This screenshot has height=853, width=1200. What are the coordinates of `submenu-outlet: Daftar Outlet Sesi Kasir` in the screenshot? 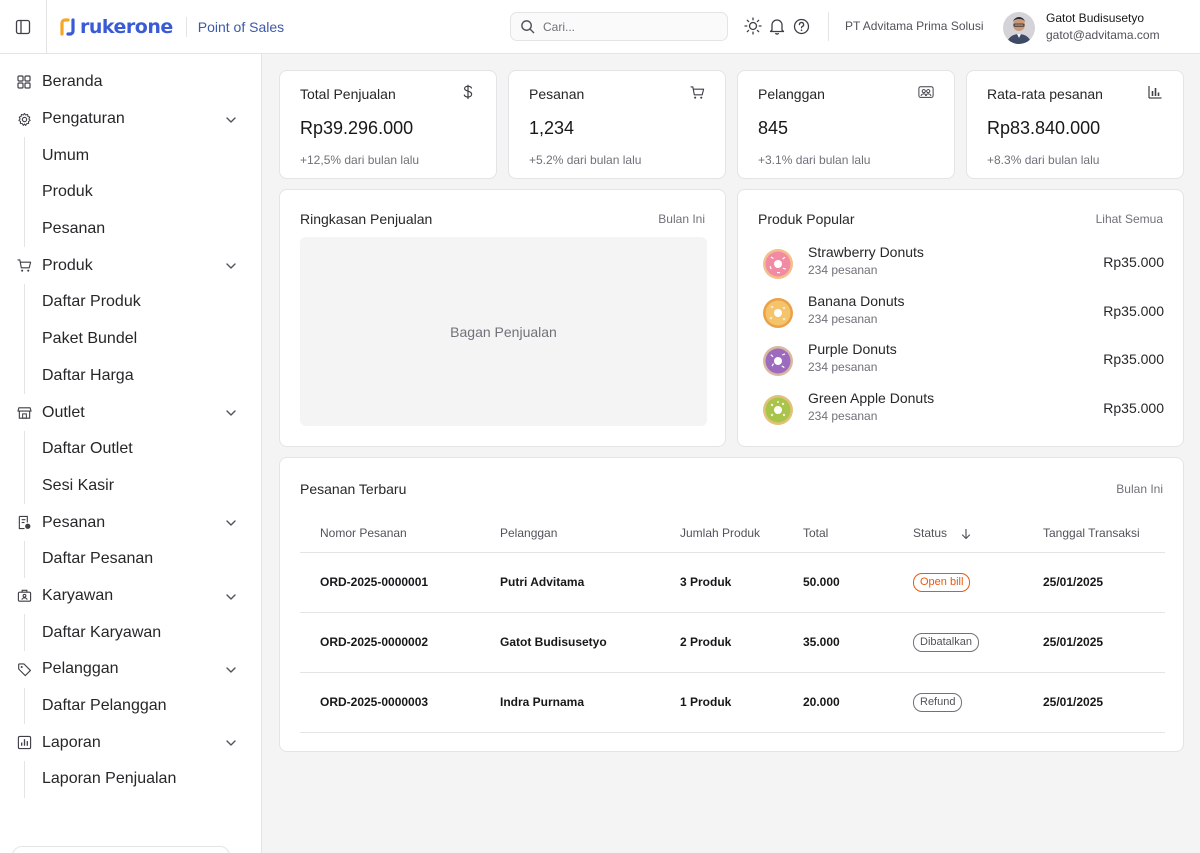 It's located at (130, 467).